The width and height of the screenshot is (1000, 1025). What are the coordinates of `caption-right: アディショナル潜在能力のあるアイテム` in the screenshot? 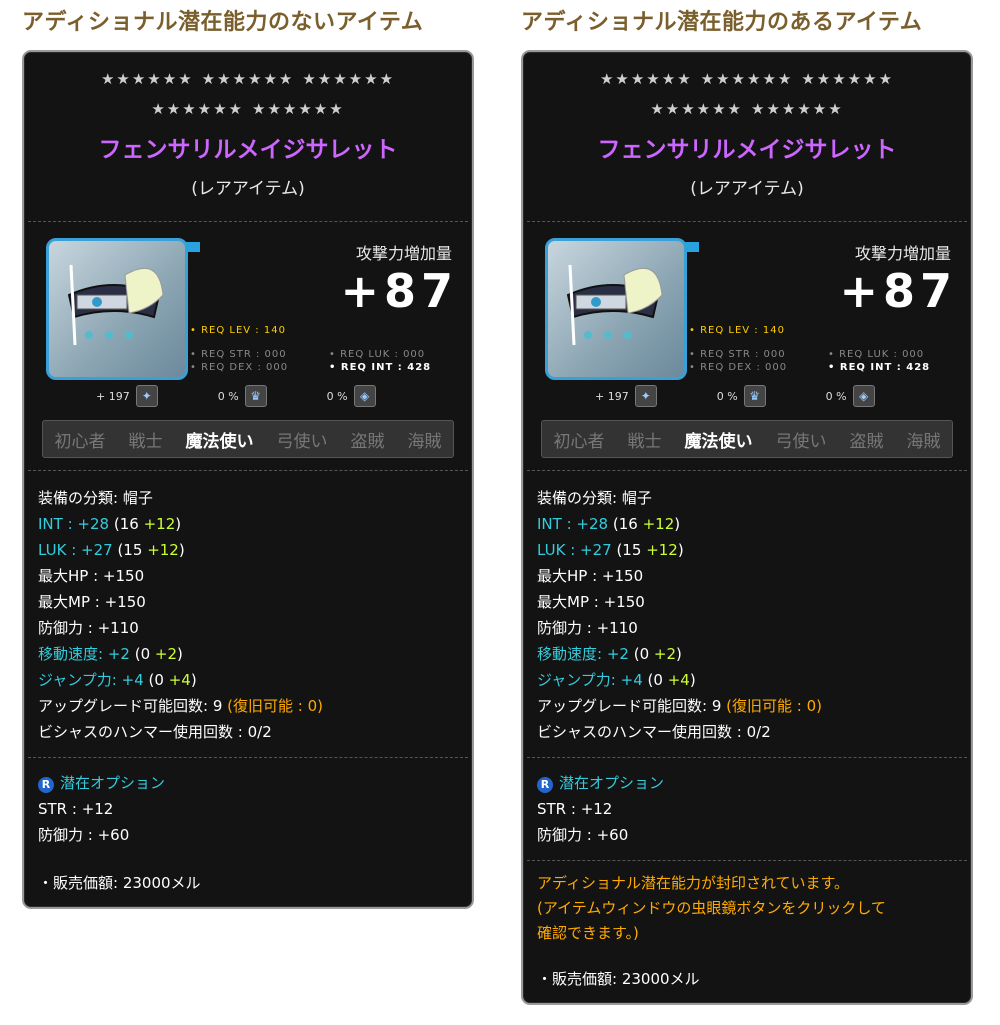 It's located at (722, 22).